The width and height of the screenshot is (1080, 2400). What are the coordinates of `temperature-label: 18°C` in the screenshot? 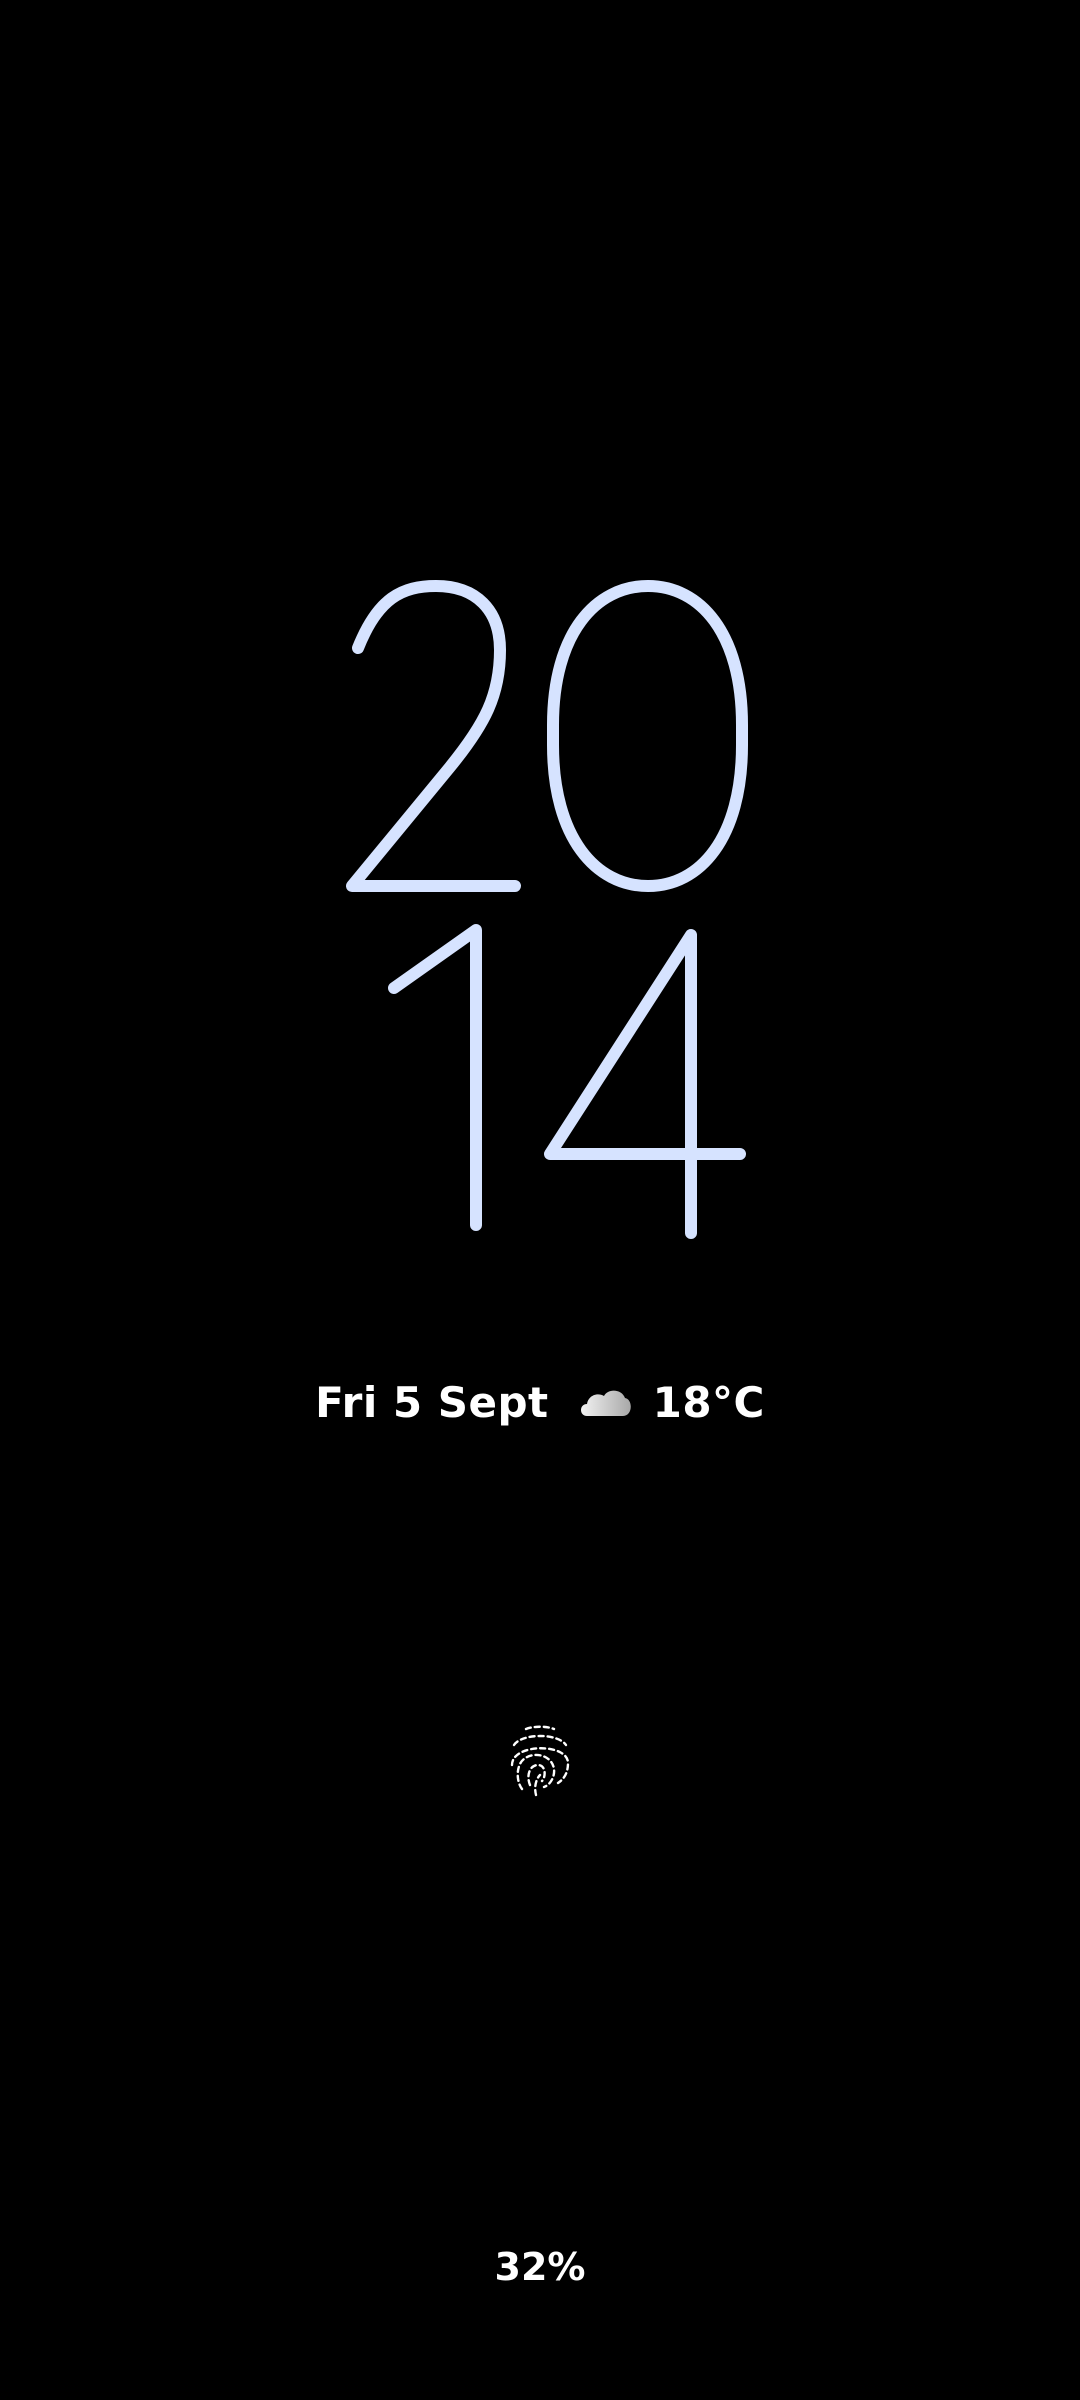 It's located at (708, 1402).